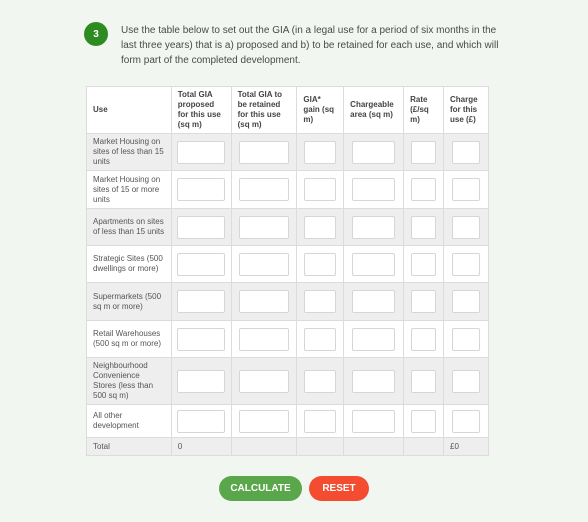 The height and width of the screenshot is (522, 588). Describe the element at coordinates (339, 488) in the screenshot. I see `reset-button: RESET` at that location.